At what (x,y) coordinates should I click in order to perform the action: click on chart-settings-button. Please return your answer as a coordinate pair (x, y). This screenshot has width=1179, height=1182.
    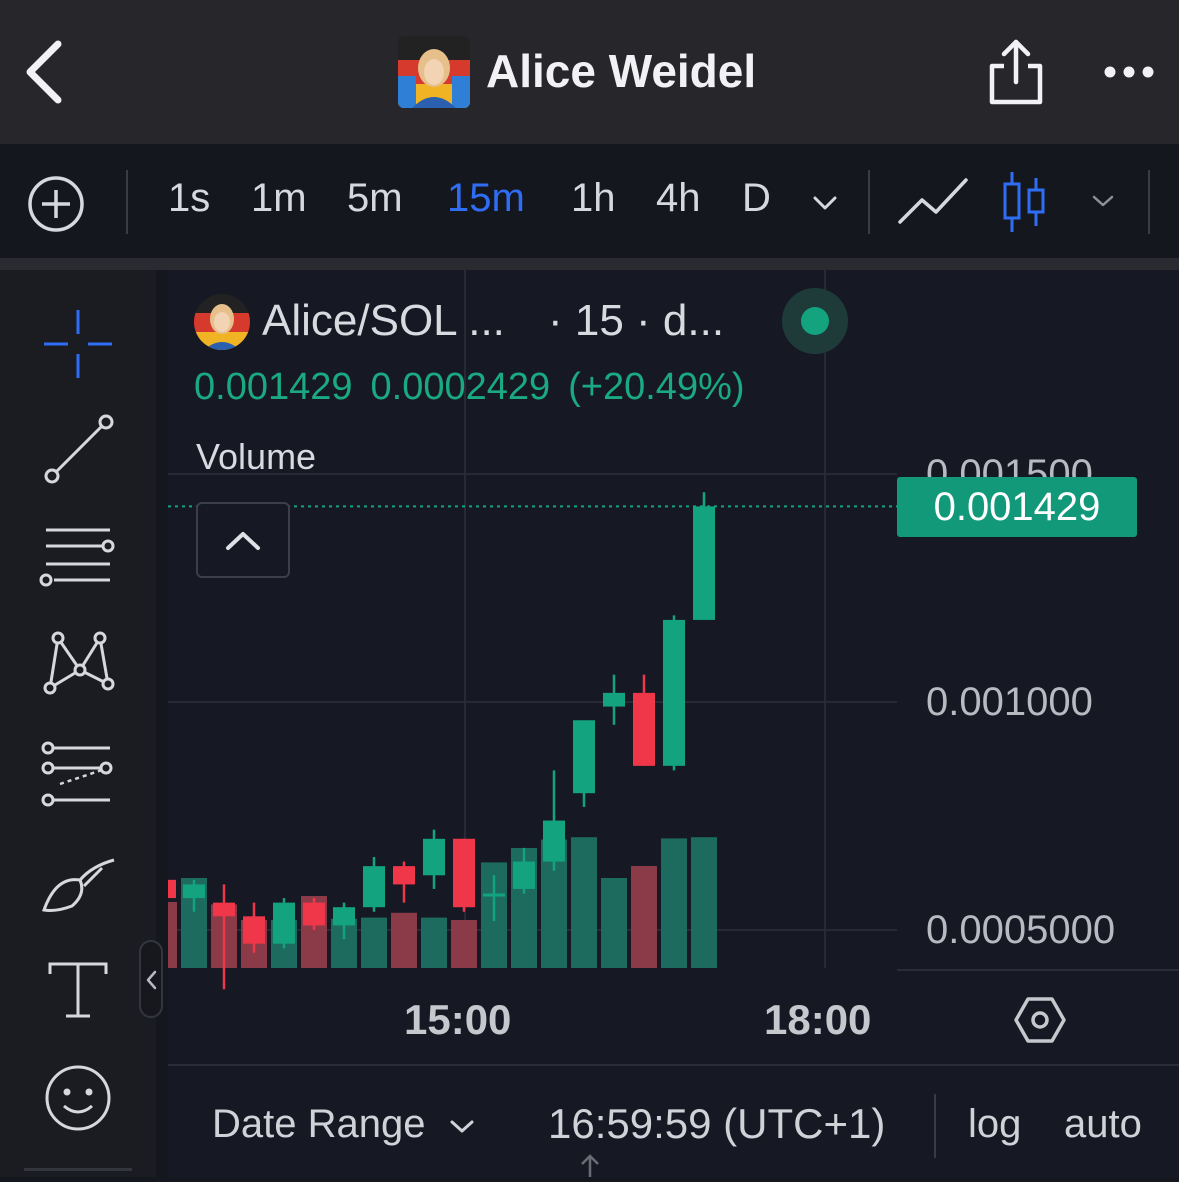
    Looking at the image, I should click on (1040, 1020).